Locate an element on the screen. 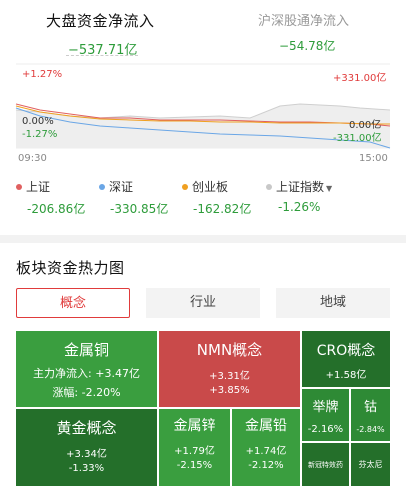  chevron-down-icon: ▼ is located at coordinates (329, 188).